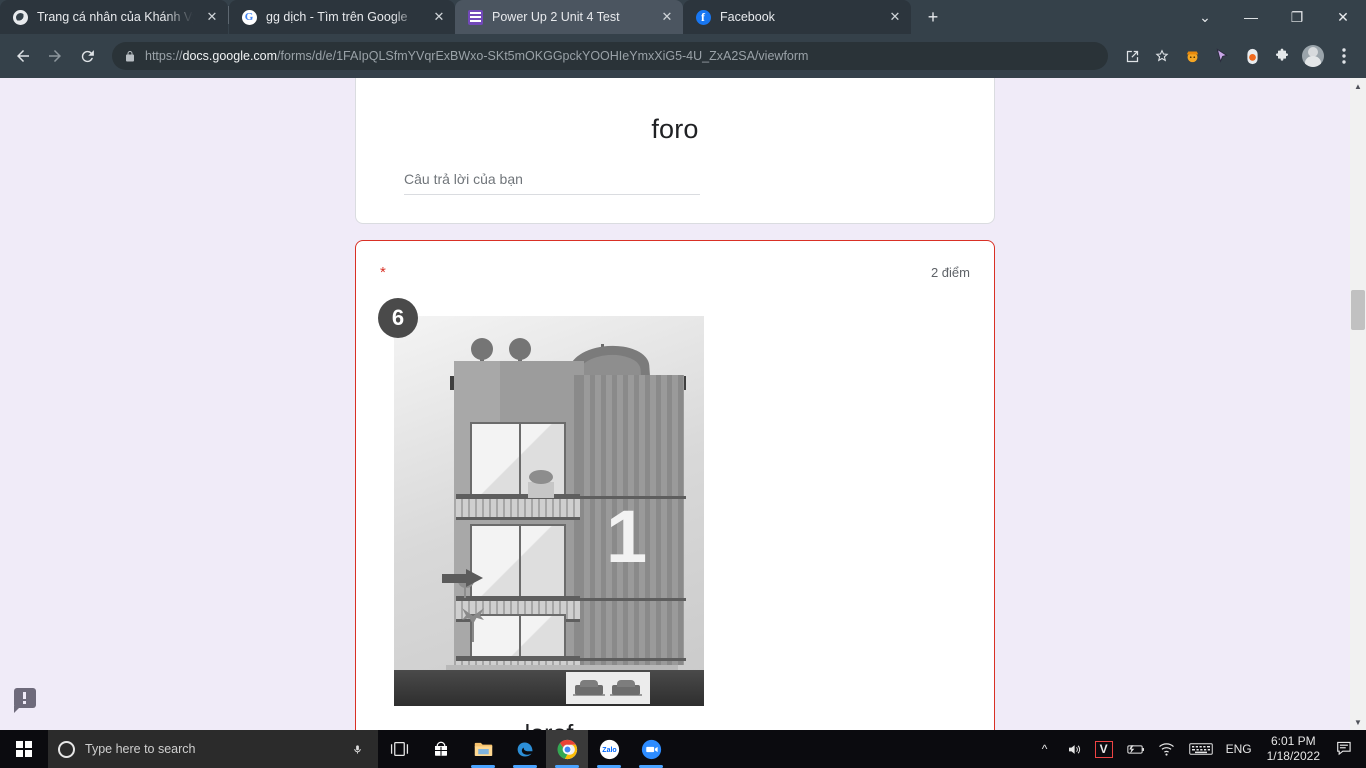 The image size is (1366, 768). I want to click on tab-title: gg dịch - Tìm trên Google, so click(337, 17).